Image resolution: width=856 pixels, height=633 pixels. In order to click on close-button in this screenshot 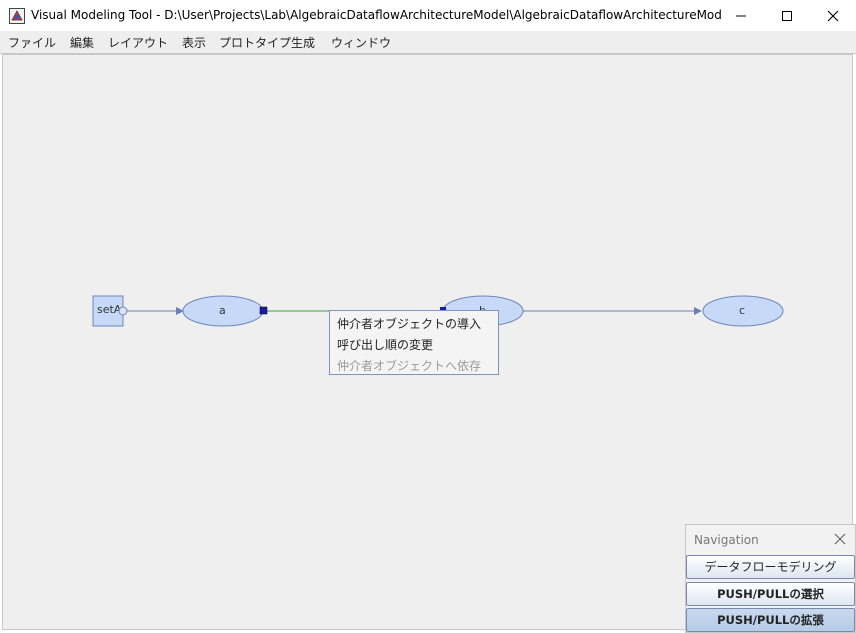, I will do `click(833, 15)`.